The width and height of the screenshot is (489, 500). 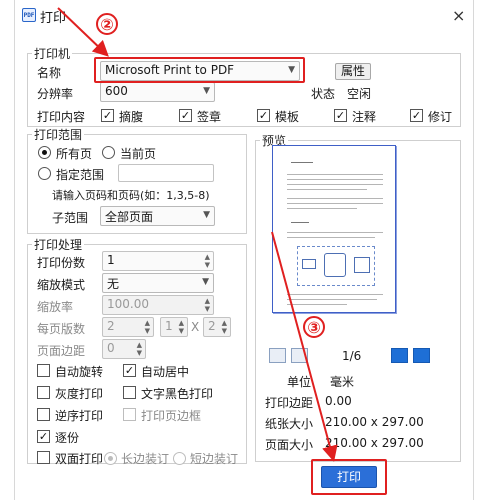 What do you see at coordinates (165, 372) in the screenshot?
I see `auto-center-label: 自动居中` at bounding box center [165, 372].